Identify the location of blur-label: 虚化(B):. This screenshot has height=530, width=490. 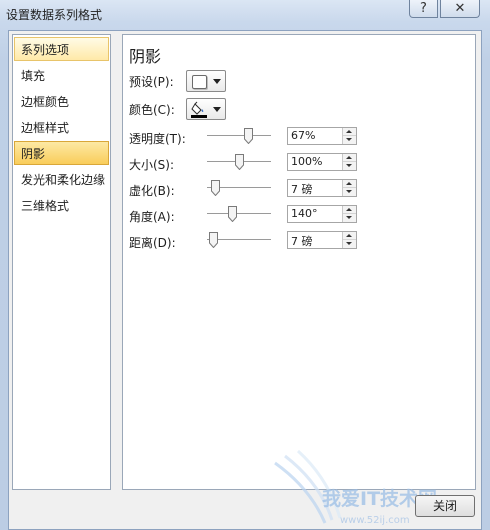
(152, 191).